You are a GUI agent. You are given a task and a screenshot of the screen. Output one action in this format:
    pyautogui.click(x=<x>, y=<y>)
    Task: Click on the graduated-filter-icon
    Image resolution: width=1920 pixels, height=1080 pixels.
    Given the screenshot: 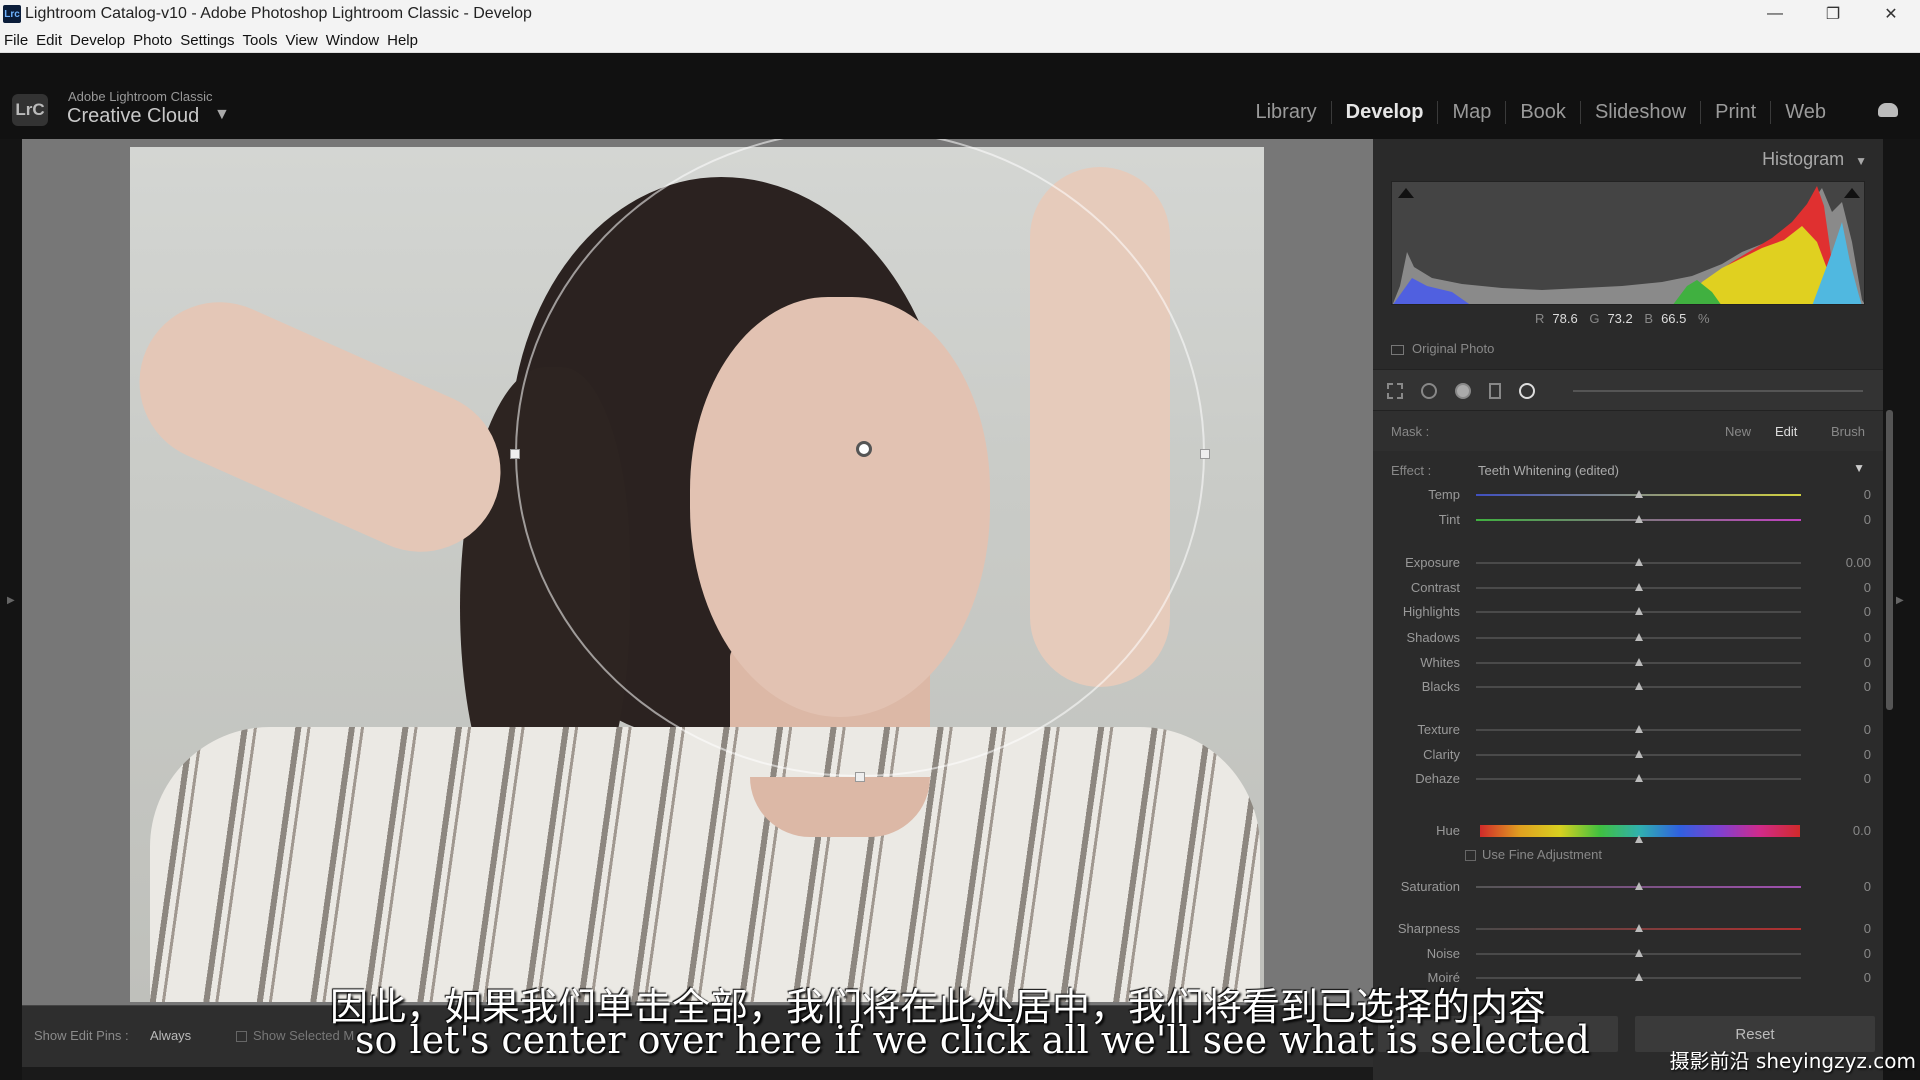 What is the action you would take?
    pyautogui.click(x=1495, y=391)
    